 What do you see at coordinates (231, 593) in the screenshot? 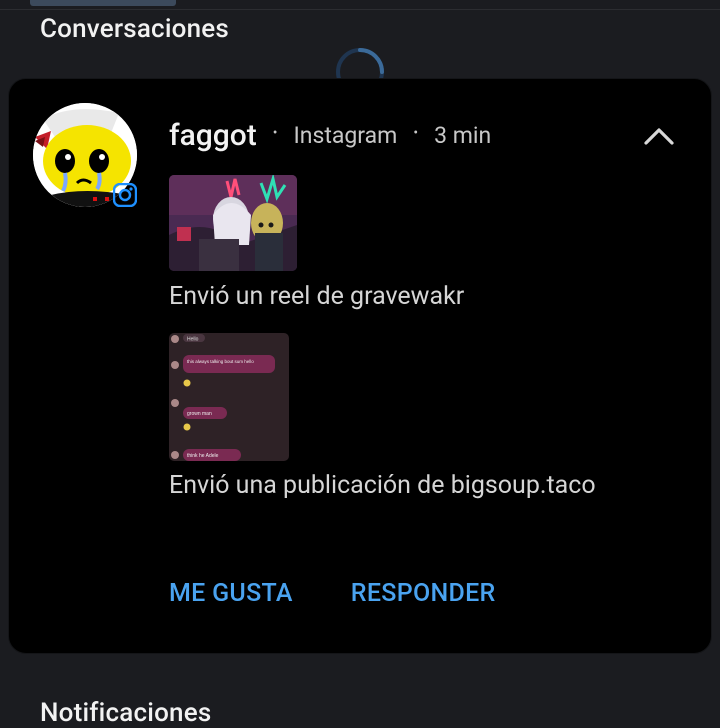
I see `like-button: ME GUSTA` at bounding box center [231, 593].